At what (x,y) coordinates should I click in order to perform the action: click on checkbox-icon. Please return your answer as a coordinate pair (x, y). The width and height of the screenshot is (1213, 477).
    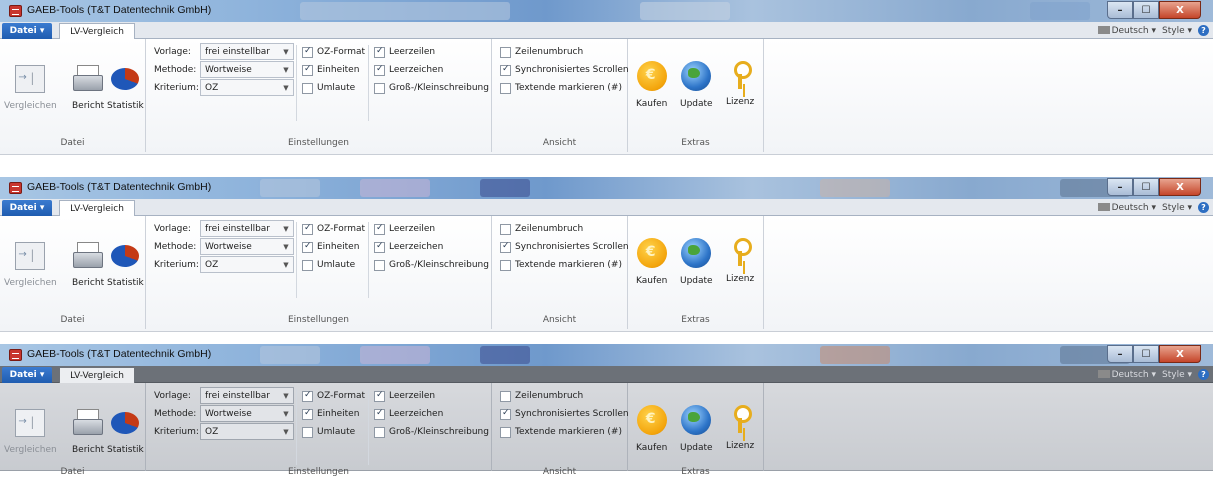
    Looking at the image, I should click on (379, 88).